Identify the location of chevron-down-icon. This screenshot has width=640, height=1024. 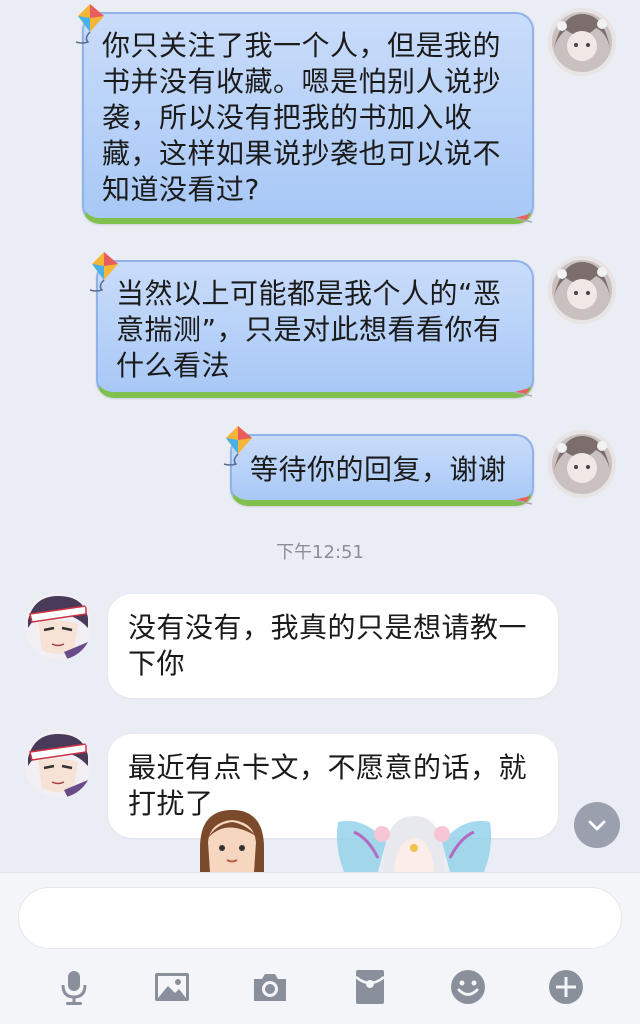
(597, 825).